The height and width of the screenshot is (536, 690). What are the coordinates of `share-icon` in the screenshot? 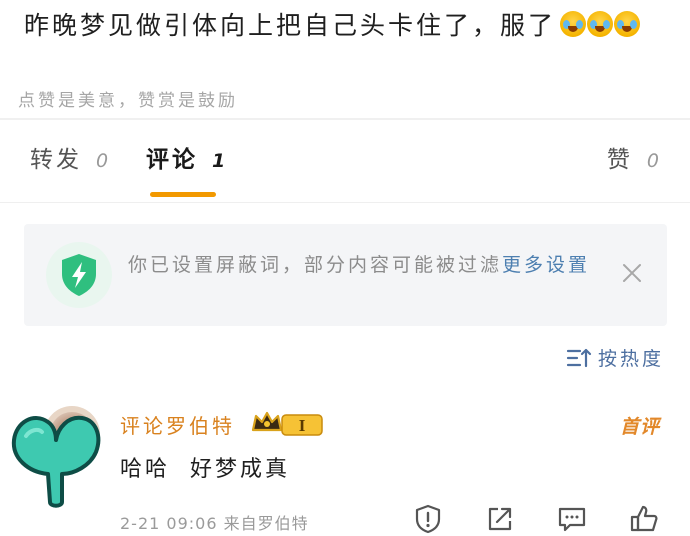 It's located at (500, 519).